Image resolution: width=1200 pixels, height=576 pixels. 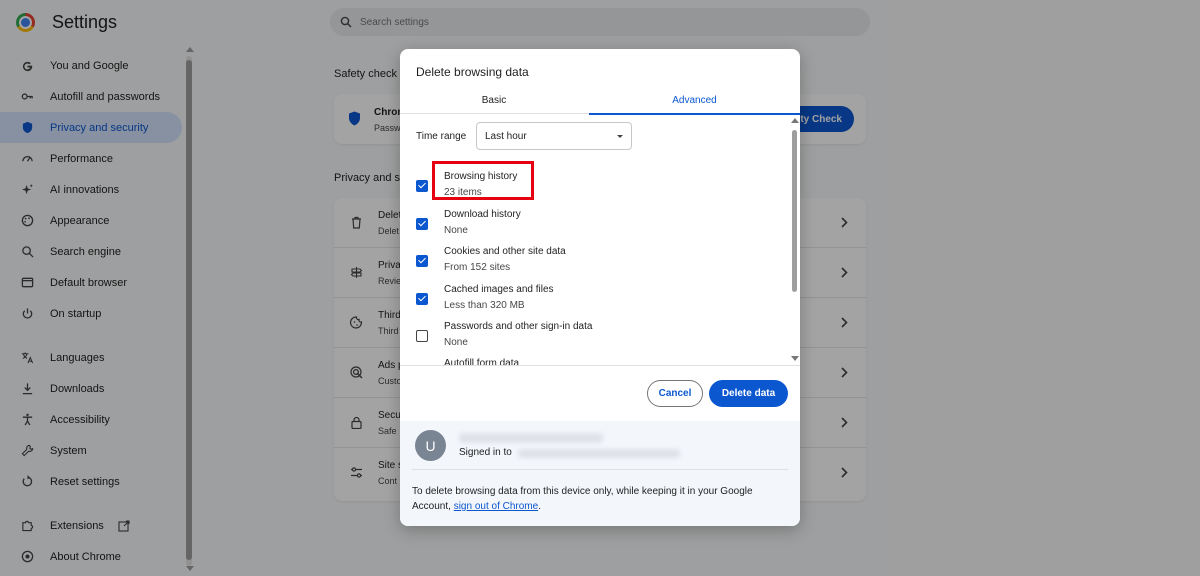 What do you see at coordinates (496, 506) in the screenshot?
I see `sign-out-link: sign out of Chrome` at bounding box center [496, 506].